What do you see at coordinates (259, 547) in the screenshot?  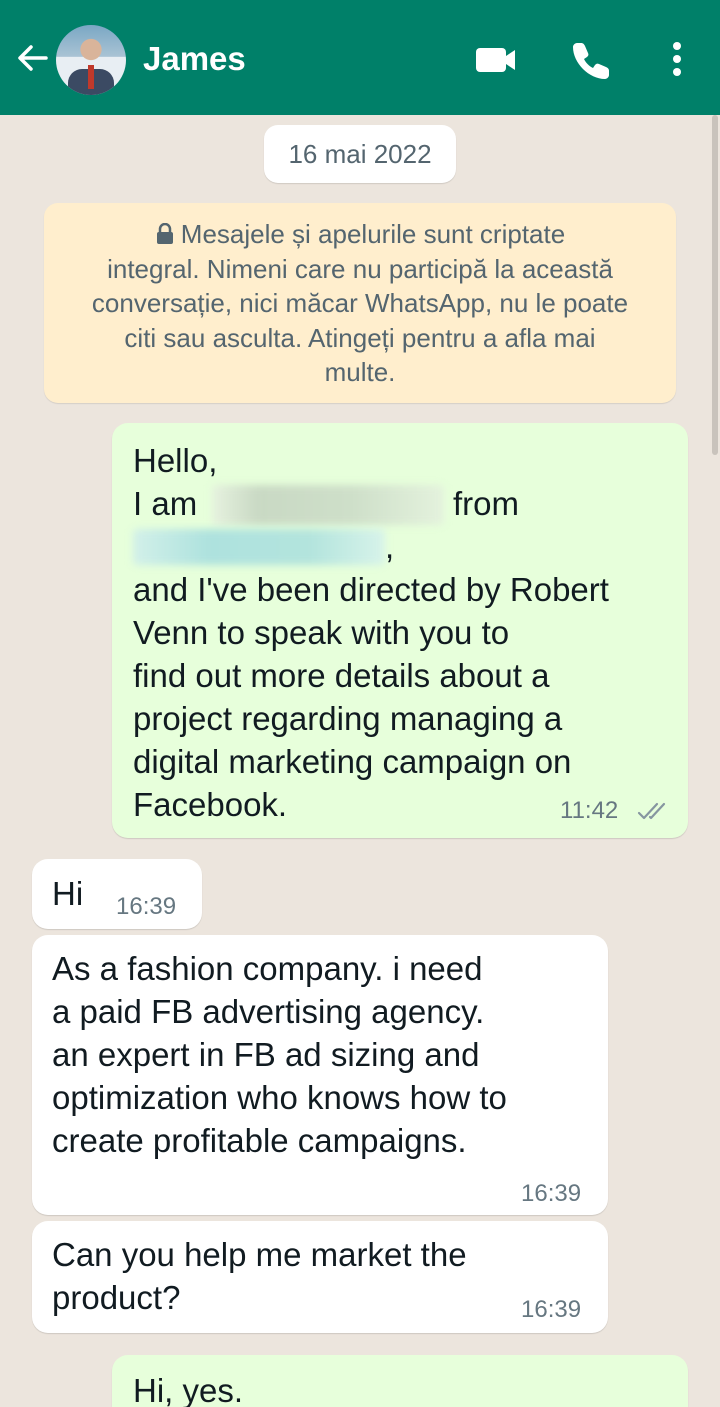 I see `redacted-website` at bounding box center [259, 547].